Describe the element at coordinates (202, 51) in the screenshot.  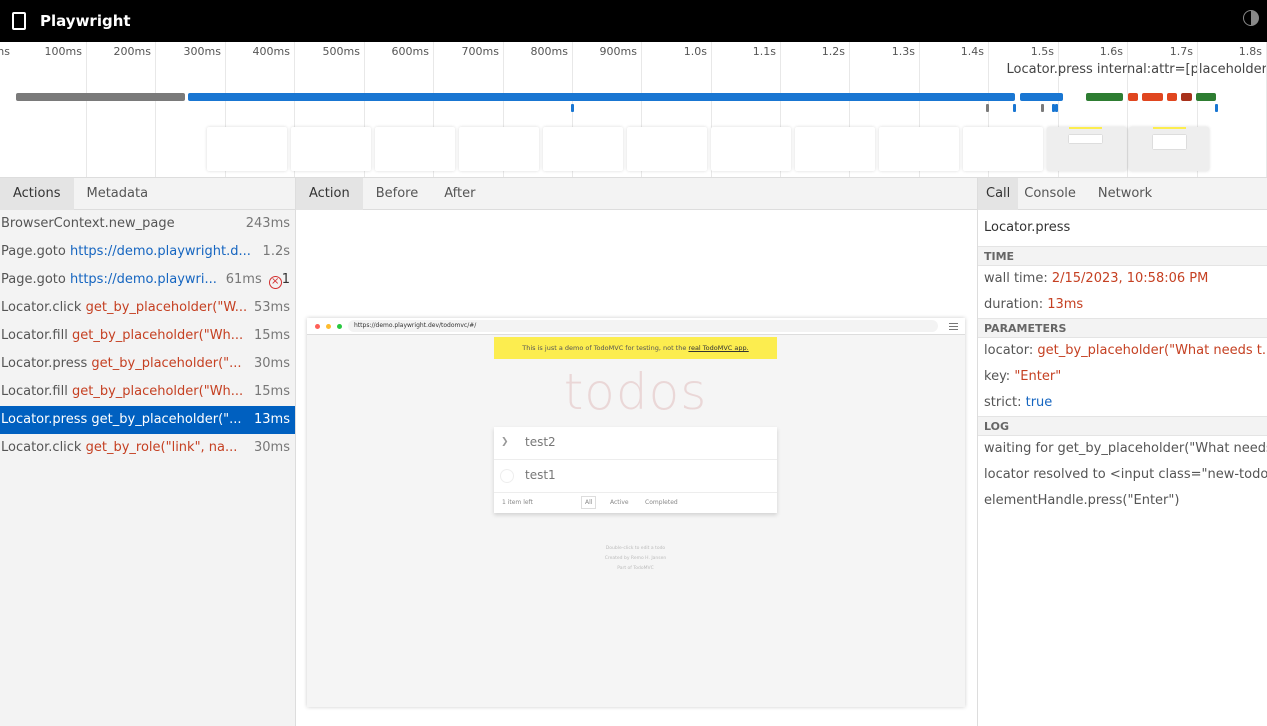
I see `timeline-tick-label: 300ms` at that location.